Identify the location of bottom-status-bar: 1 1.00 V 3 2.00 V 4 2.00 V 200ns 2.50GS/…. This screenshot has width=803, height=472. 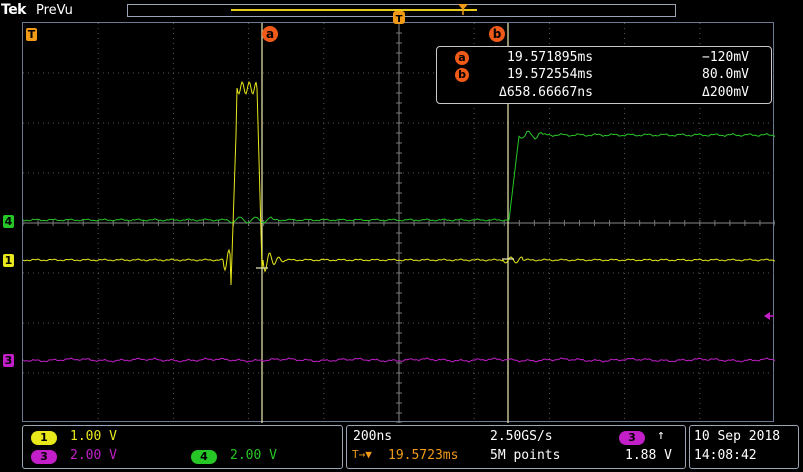
(401, 448).